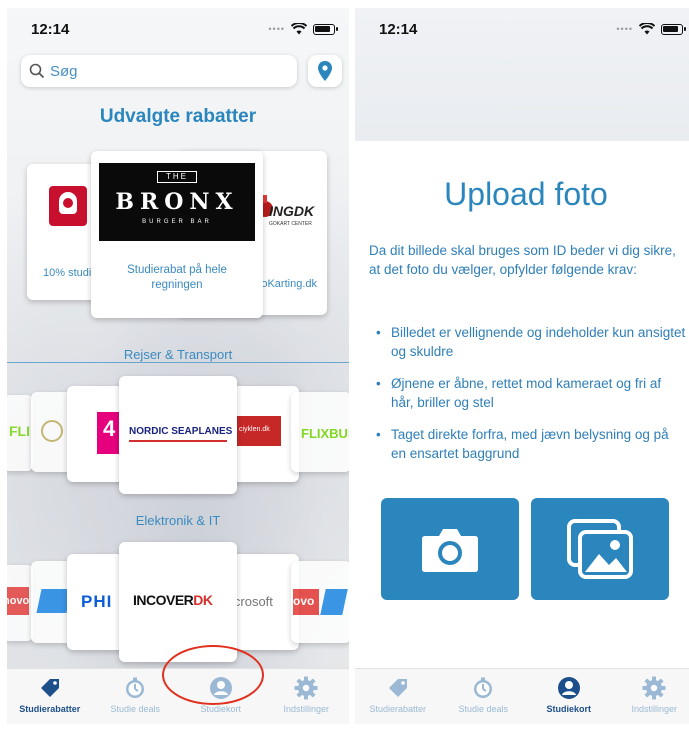 This screenshot has width=689, height=732. Describe the element at coordinates (163, 600) in the screenshot. I see `incover-logo-prefix: INCOVER` at that location.